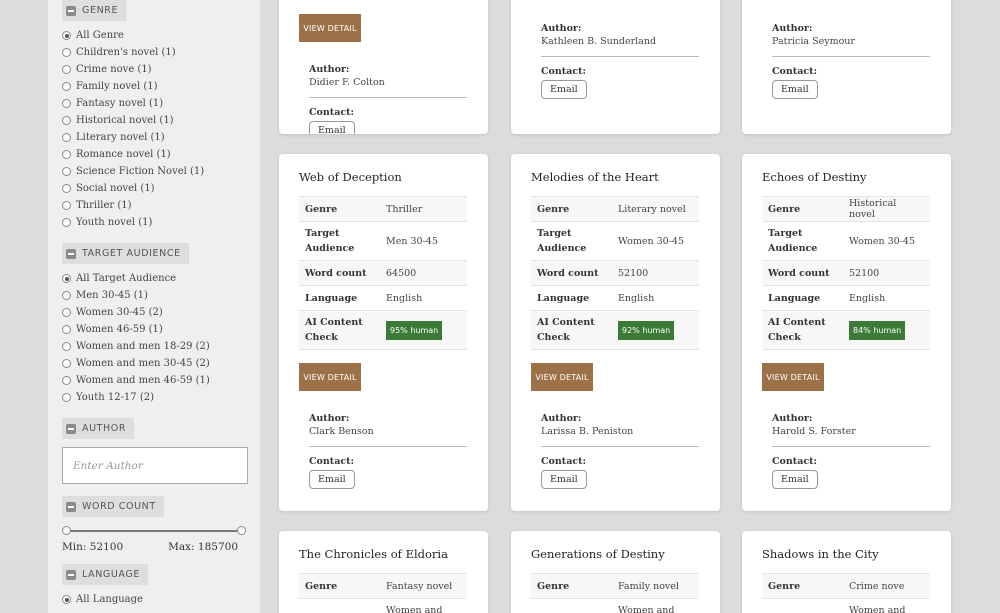  I want to click on language-value: English, so click(886, 298).